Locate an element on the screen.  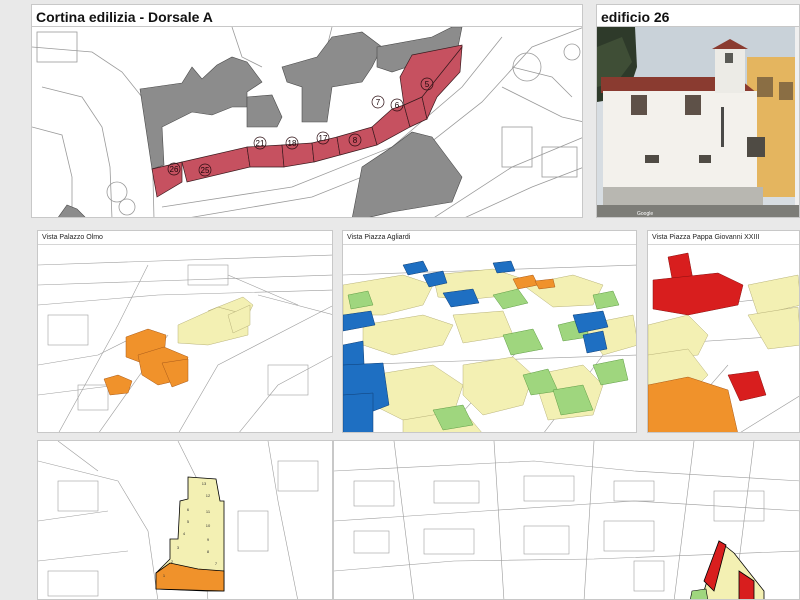
view-agliardi-title: Vista Piazza Agliardi is located at coordinates (489, 238).